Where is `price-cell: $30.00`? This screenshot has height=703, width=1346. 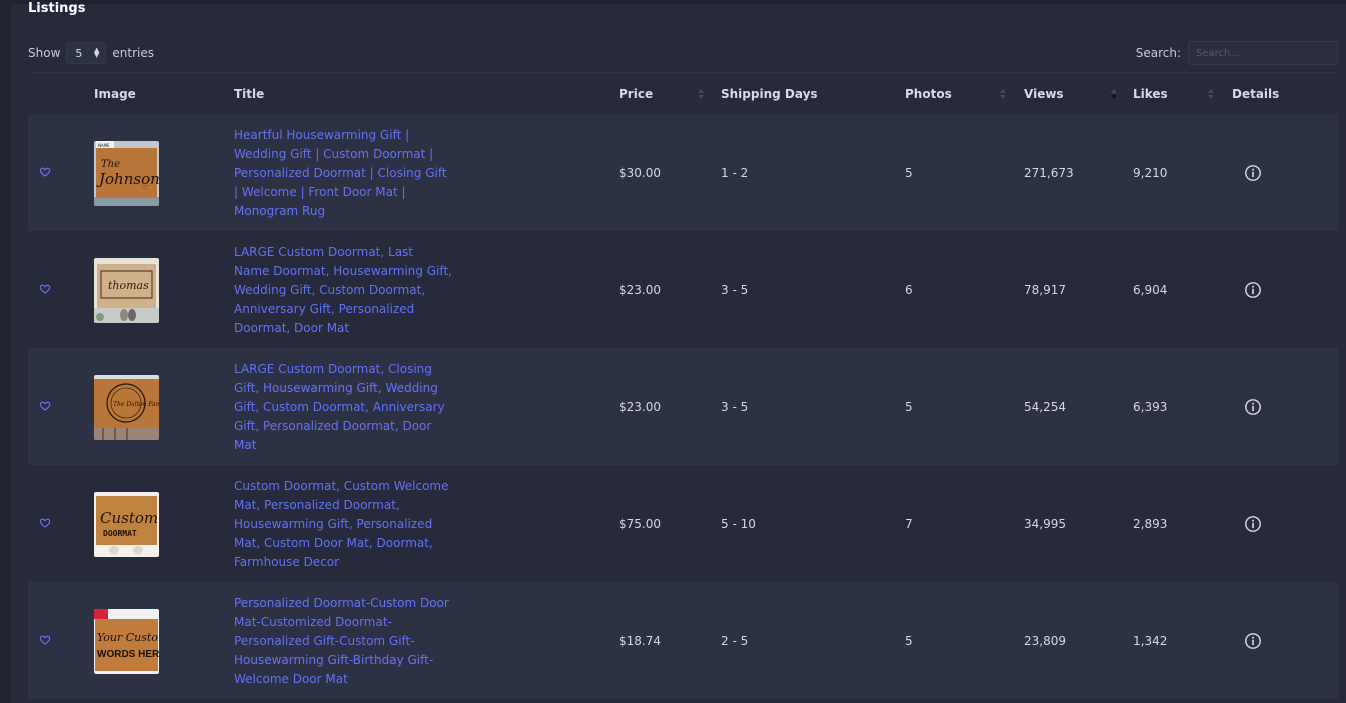 price-cell: $30.00 is located at coordinates (640, 173).